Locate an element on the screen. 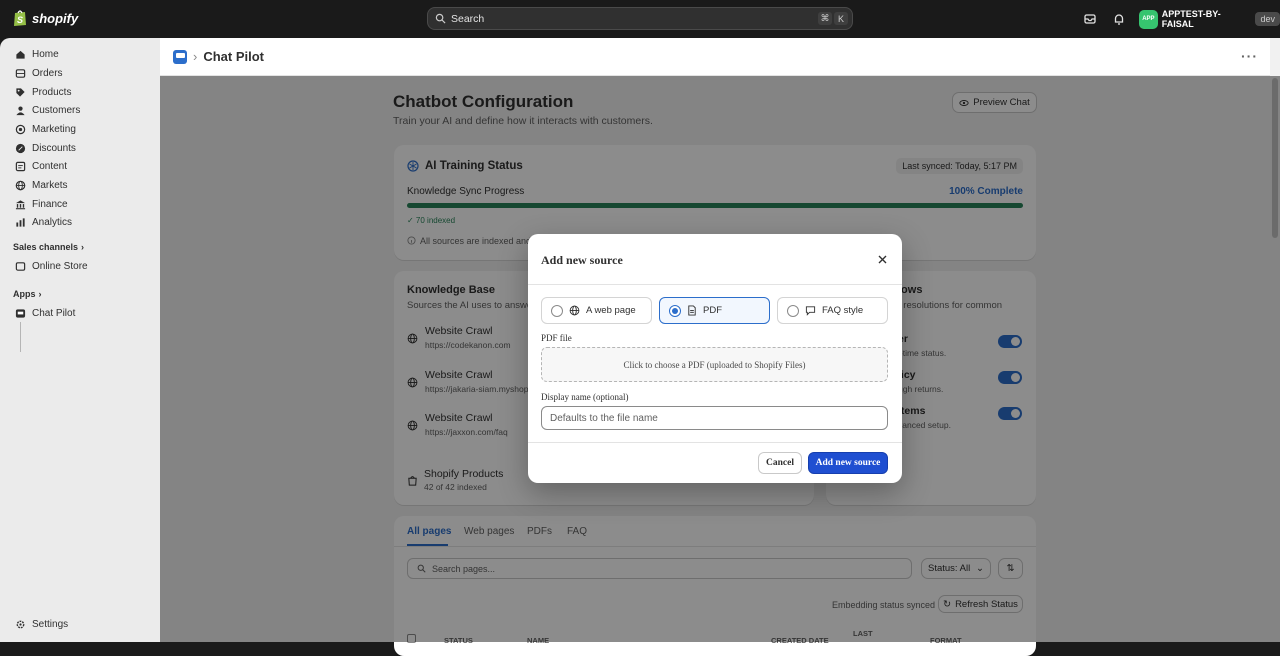  option-label: PDF is located at coordinates (712, 310).